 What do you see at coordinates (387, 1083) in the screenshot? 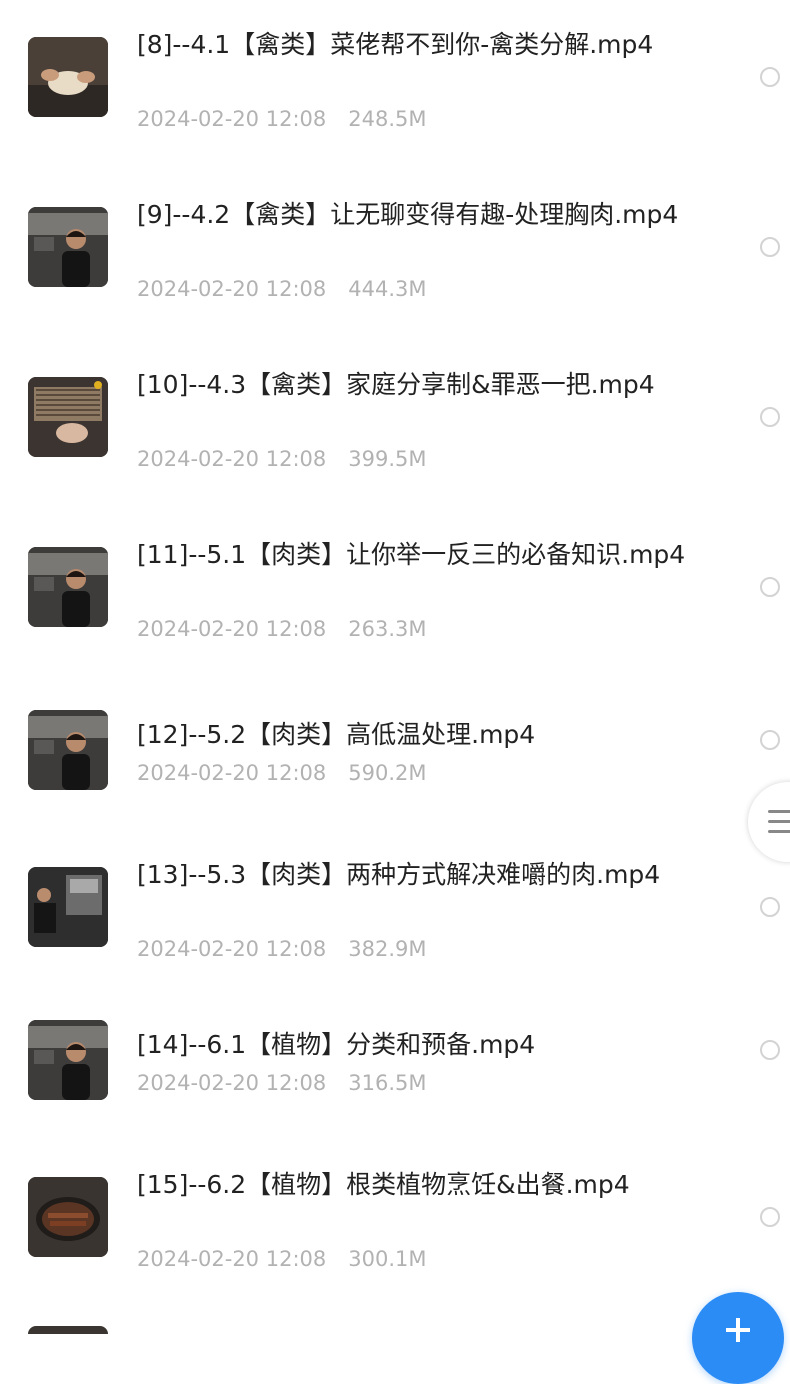
I see `file-size: 316.5M` at bounding box center [387, 1083].